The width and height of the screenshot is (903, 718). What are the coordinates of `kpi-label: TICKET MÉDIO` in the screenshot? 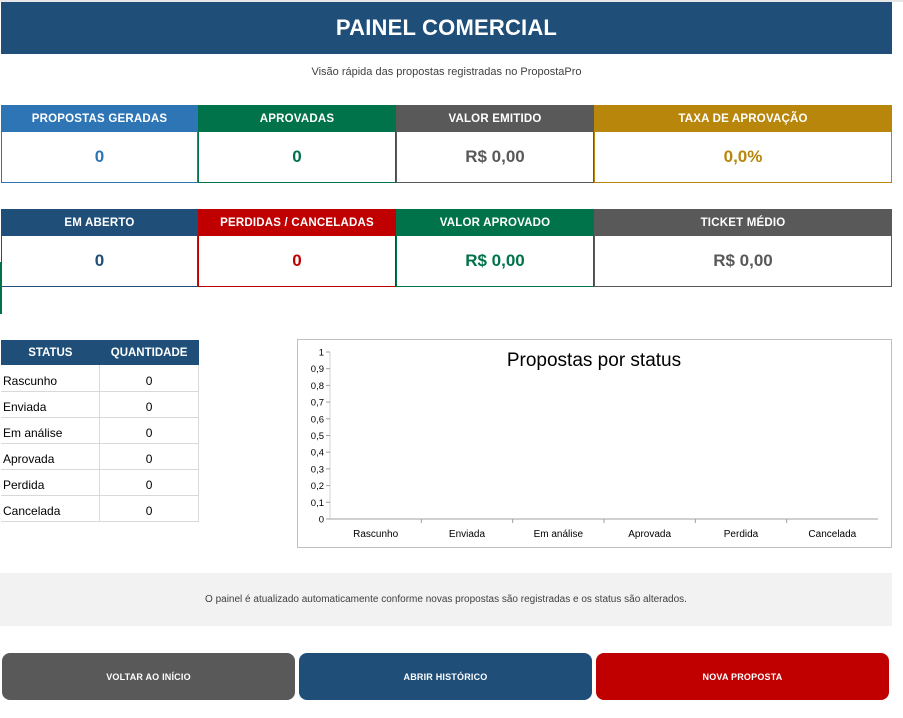 It's located at (743, 222).